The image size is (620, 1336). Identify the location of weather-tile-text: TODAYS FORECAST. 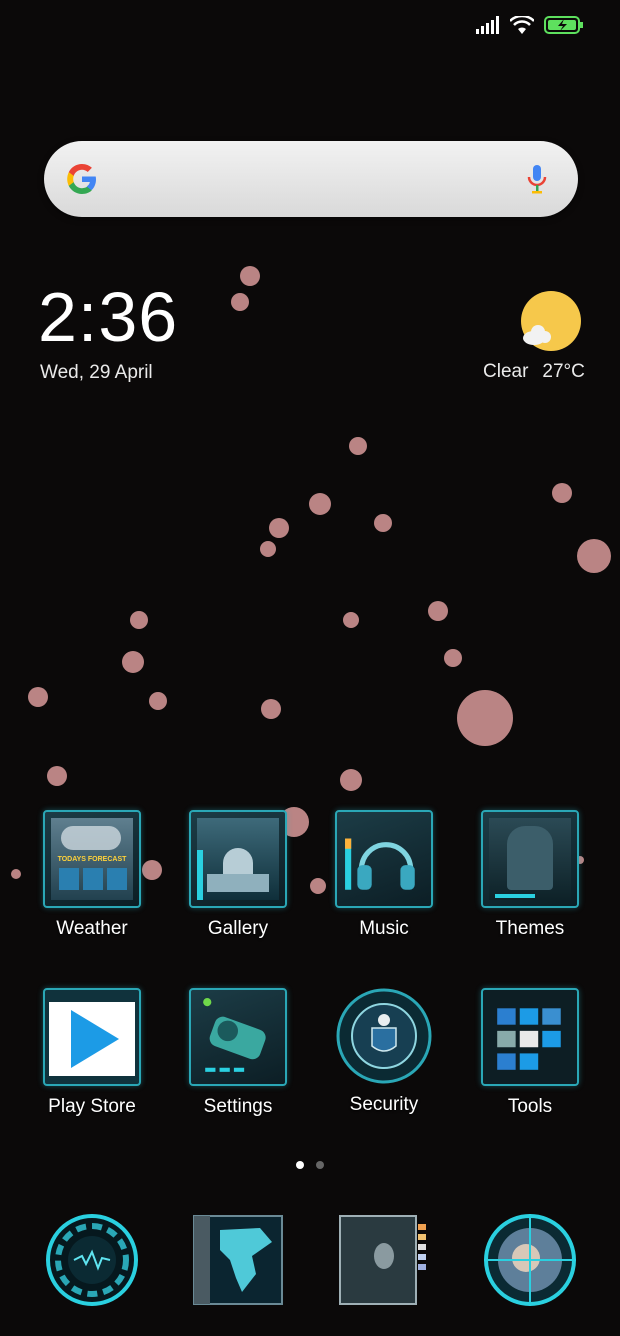
(92, 859).